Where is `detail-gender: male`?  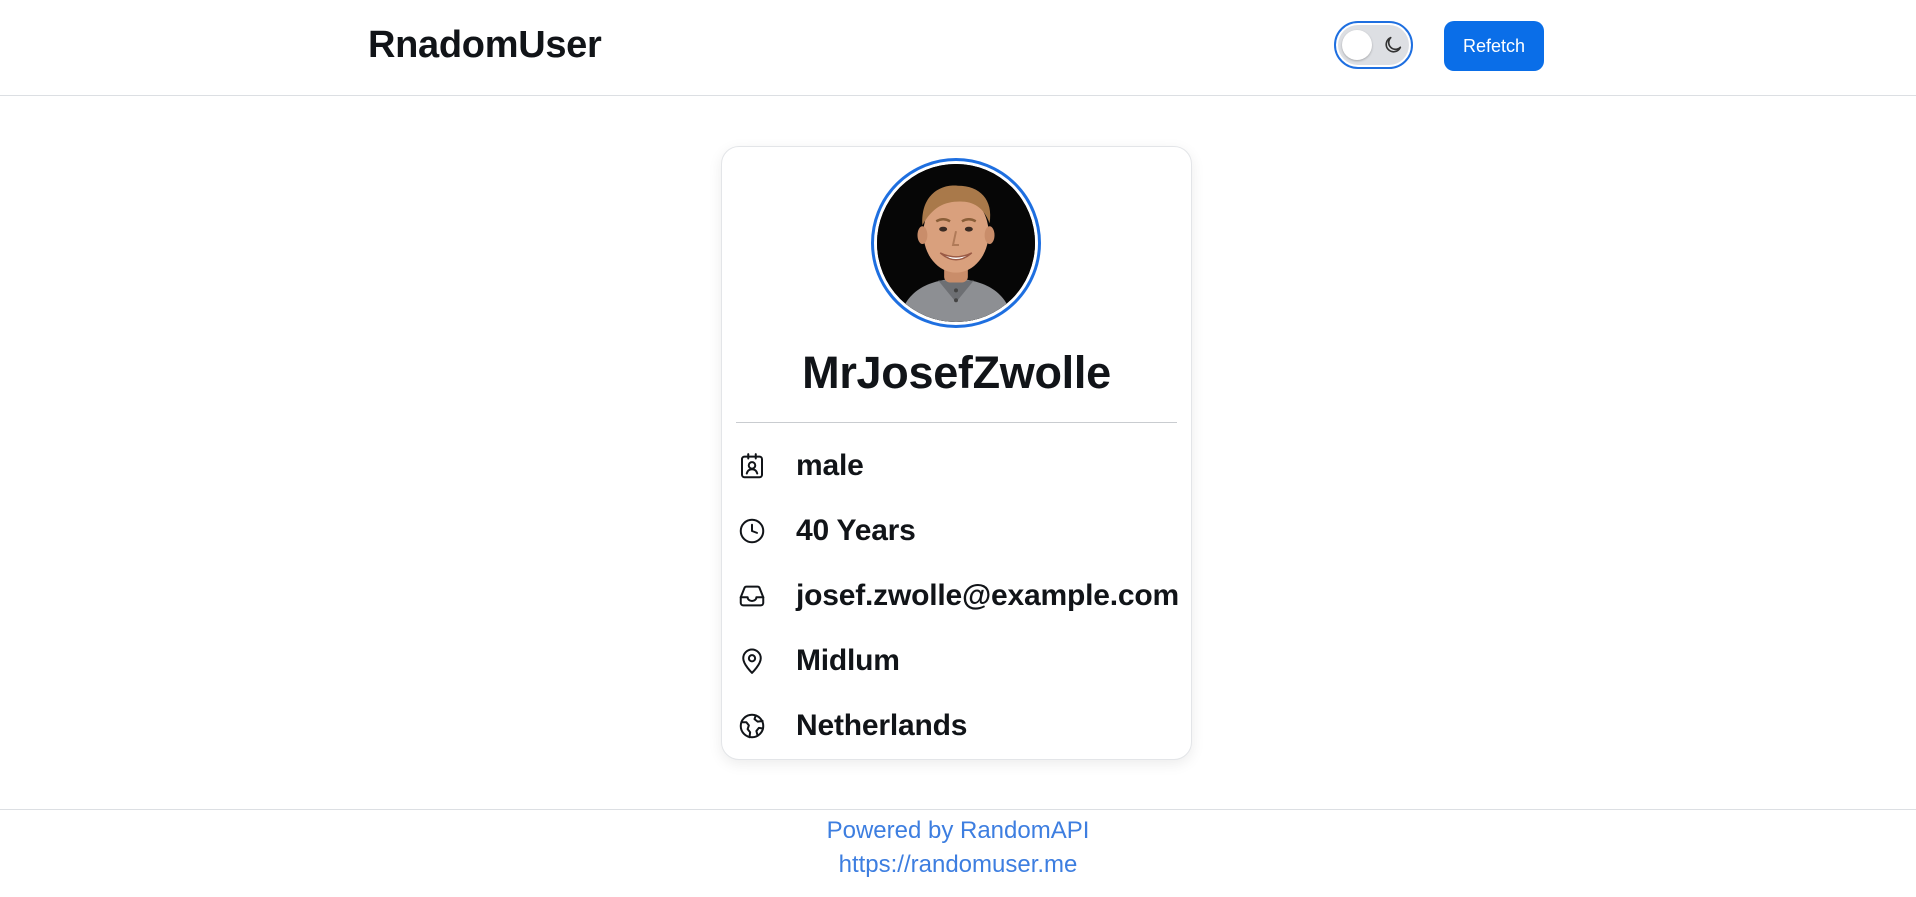
detail-gender: male is located at coordinates (800, 466).